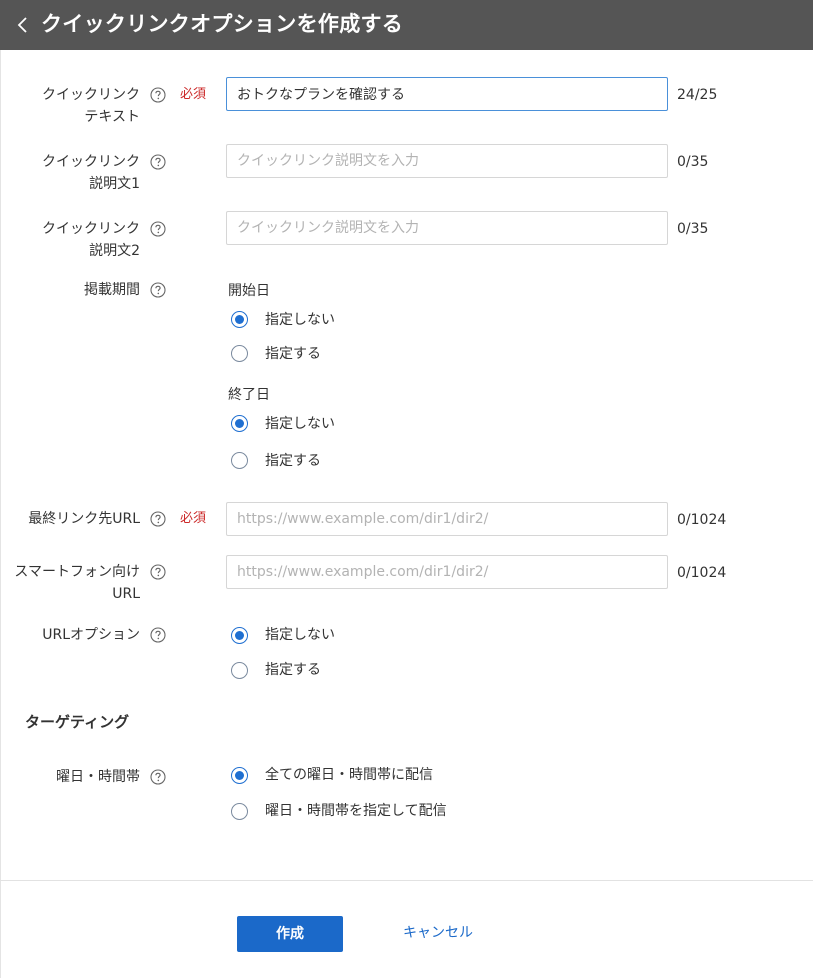  I want to click on radio-label: 全ての曜日・時間帯に配信, so click(349, 775).